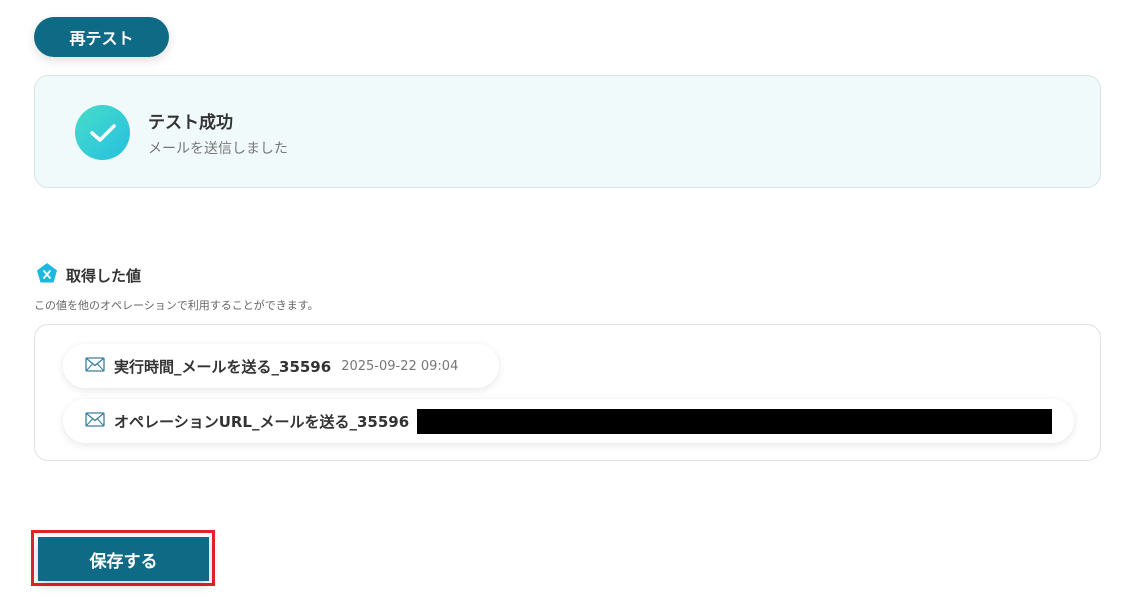 This screenshot has width=1132, height=616. Describe the element at coordinates (102, 132) in the screenshot. I see `check-circle-icon` at that location.